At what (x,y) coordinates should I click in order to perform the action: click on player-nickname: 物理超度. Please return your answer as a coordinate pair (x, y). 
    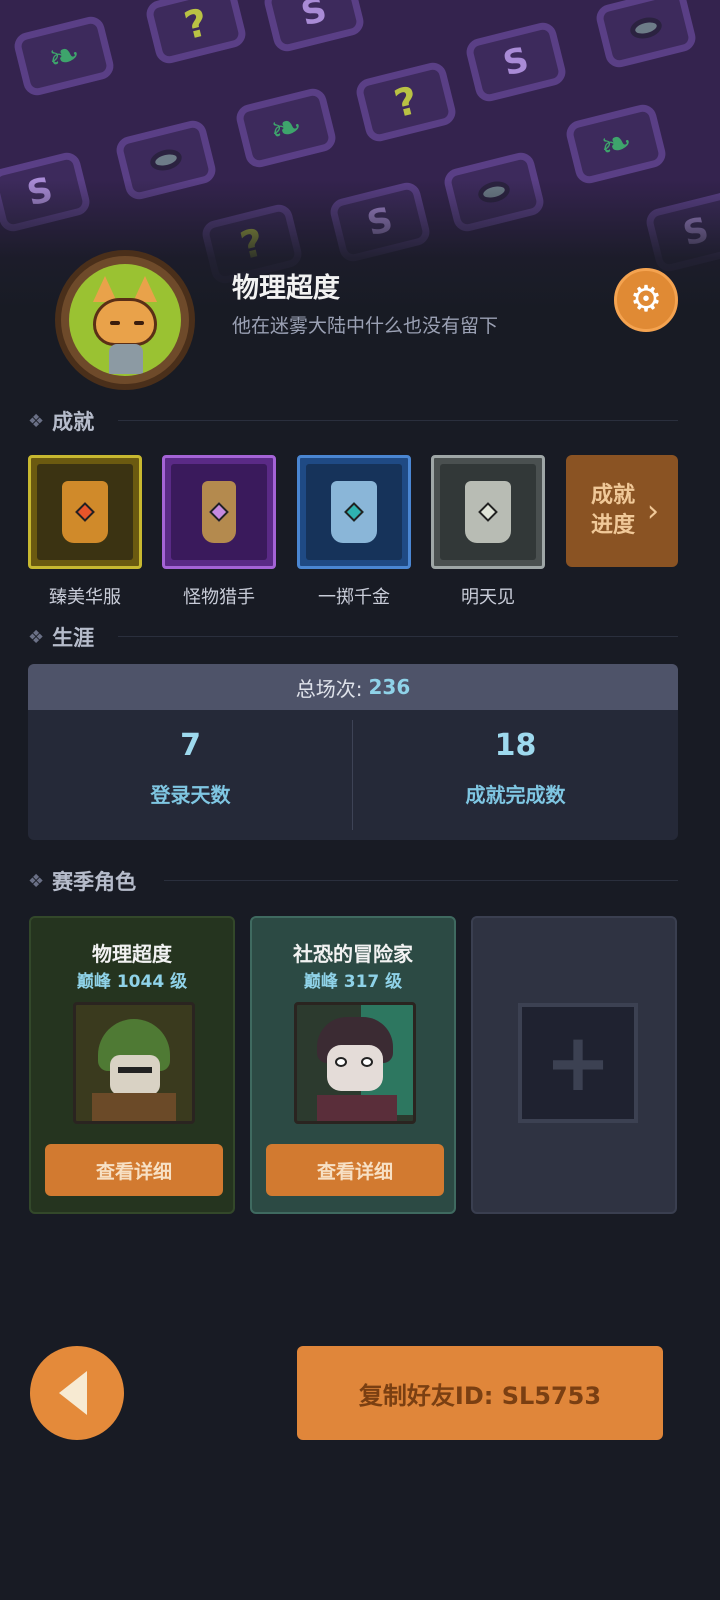
    Looking at the image, I should click on (286, 288).